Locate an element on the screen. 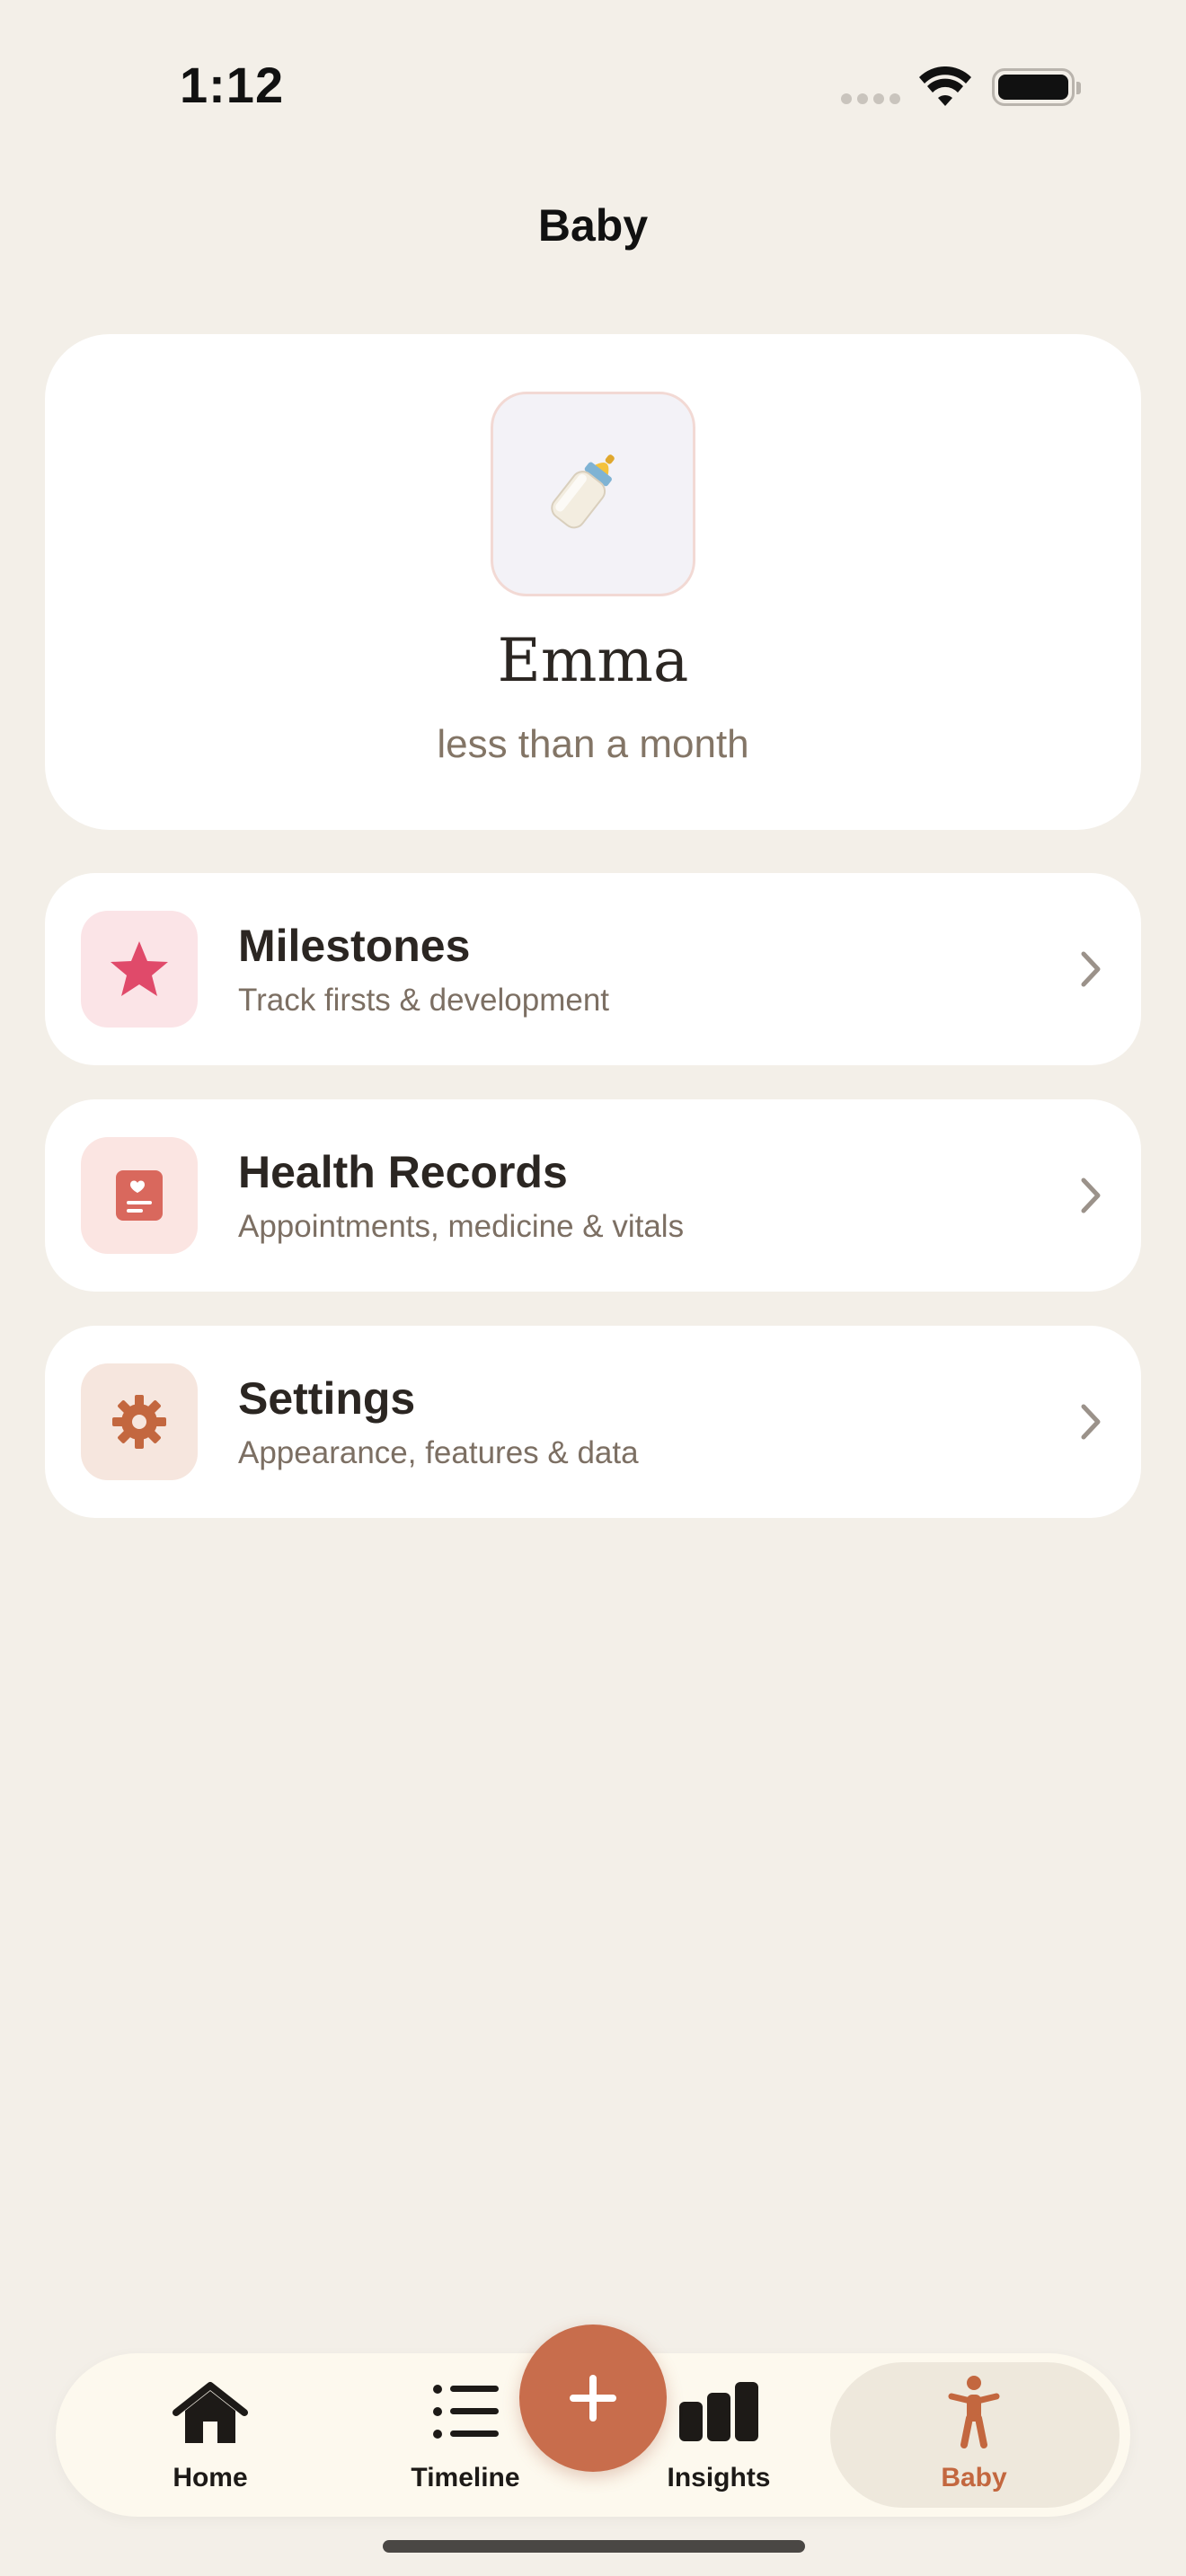 The image size is (1186, 2576). tab-baby-label: Baby is located at coordinates (974, 2477).